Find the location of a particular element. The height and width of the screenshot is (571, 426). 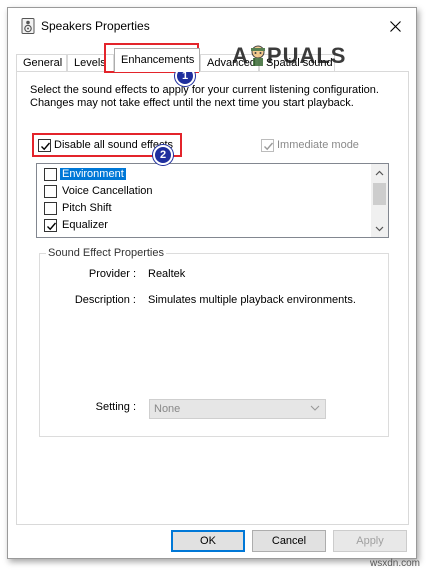

list-item-pitch-shift: Pitch Shift is located at coordinates (204, 208).